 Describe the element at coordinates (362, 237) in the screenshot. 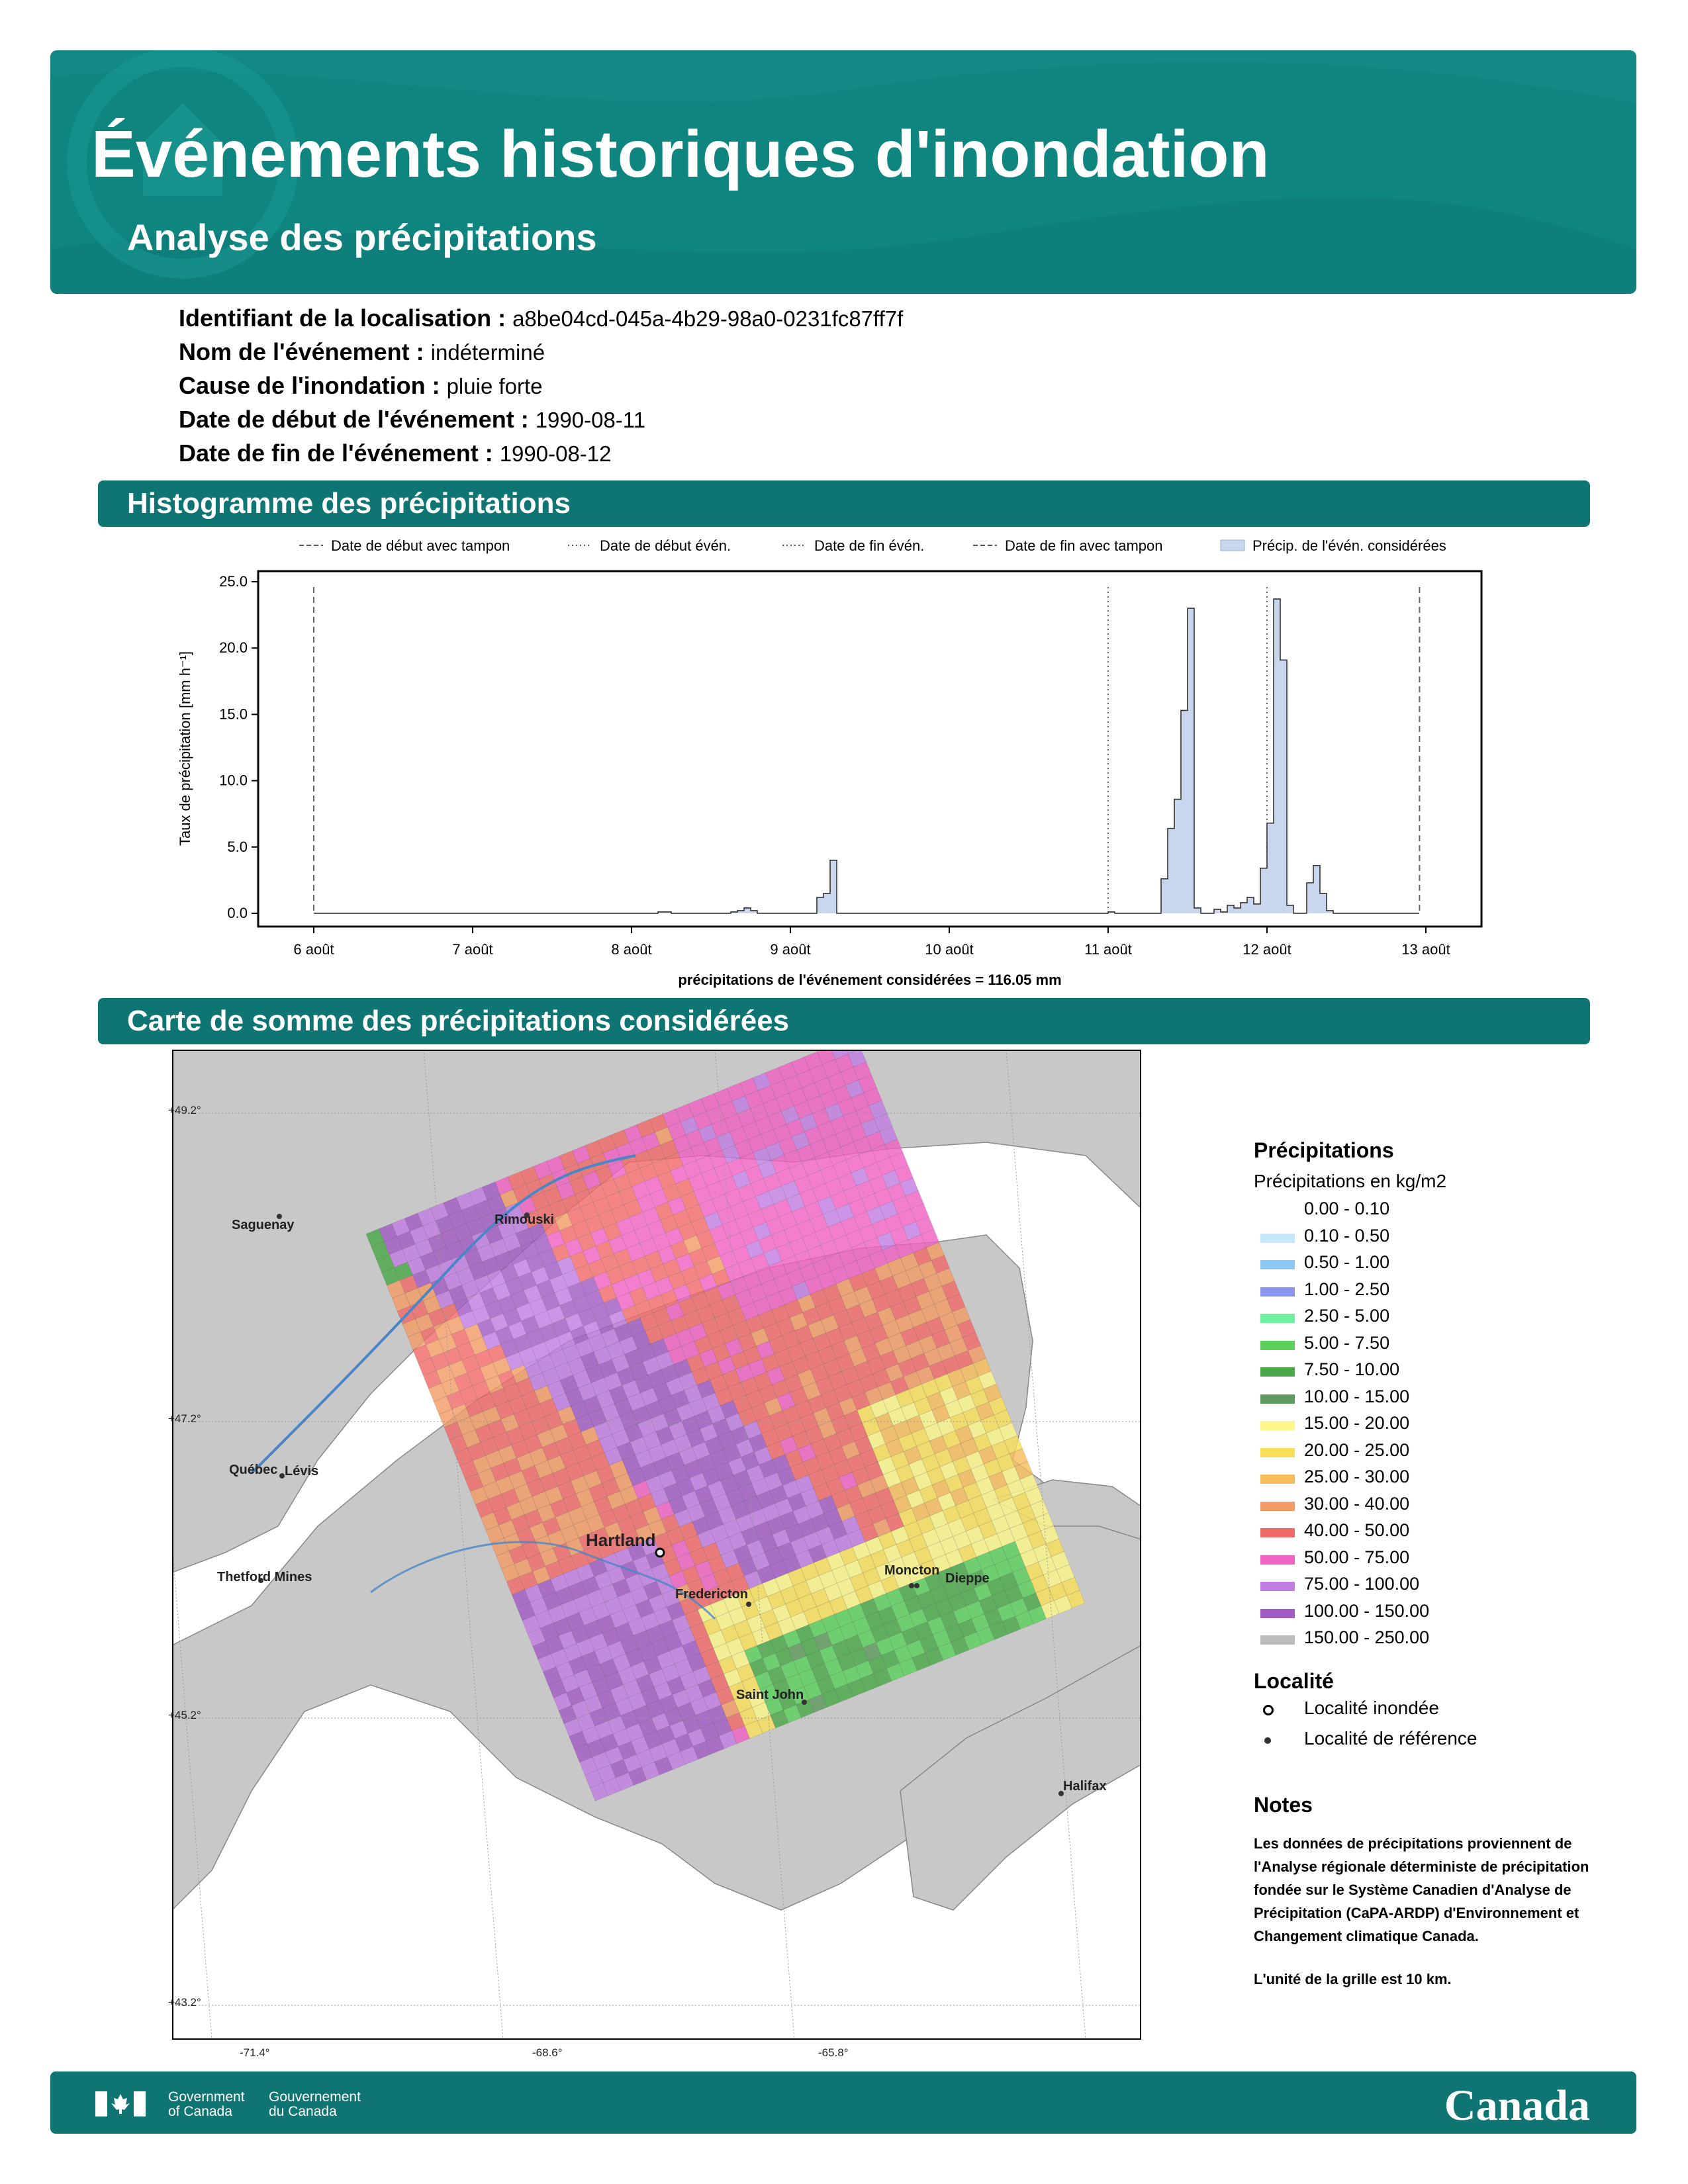

I see `page-subtitle: Analyse des précipitations` at that location.